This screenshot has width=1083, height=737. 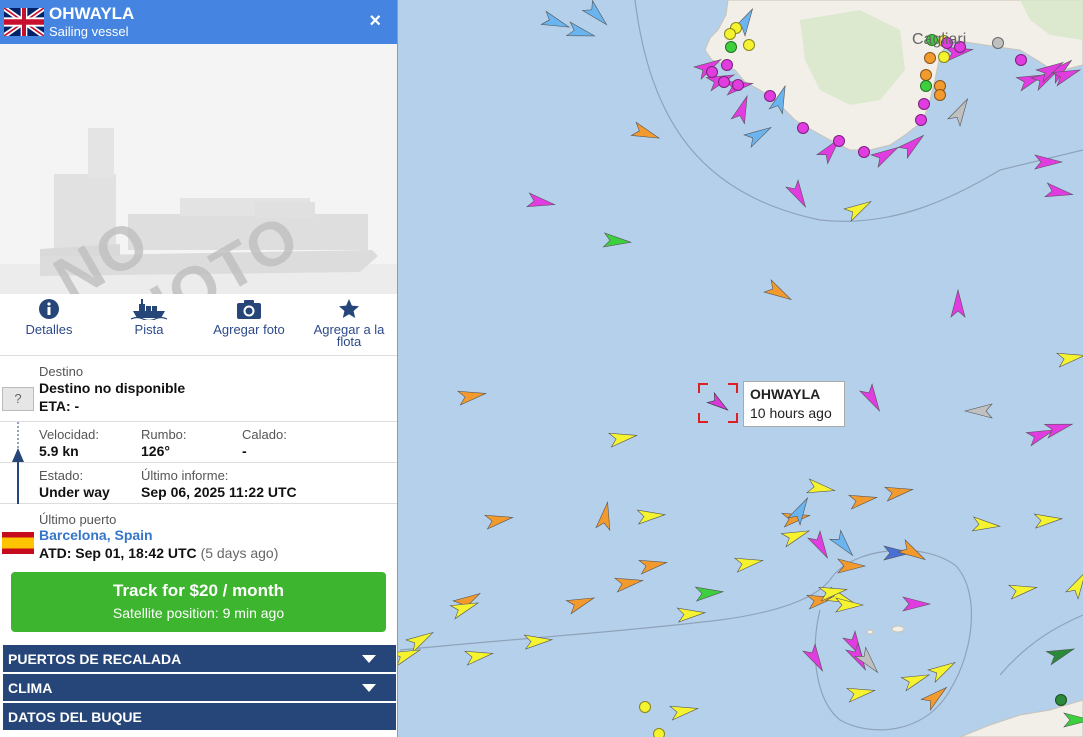 I want to click on draught-label: Calado:, so click(x=264, y=434).